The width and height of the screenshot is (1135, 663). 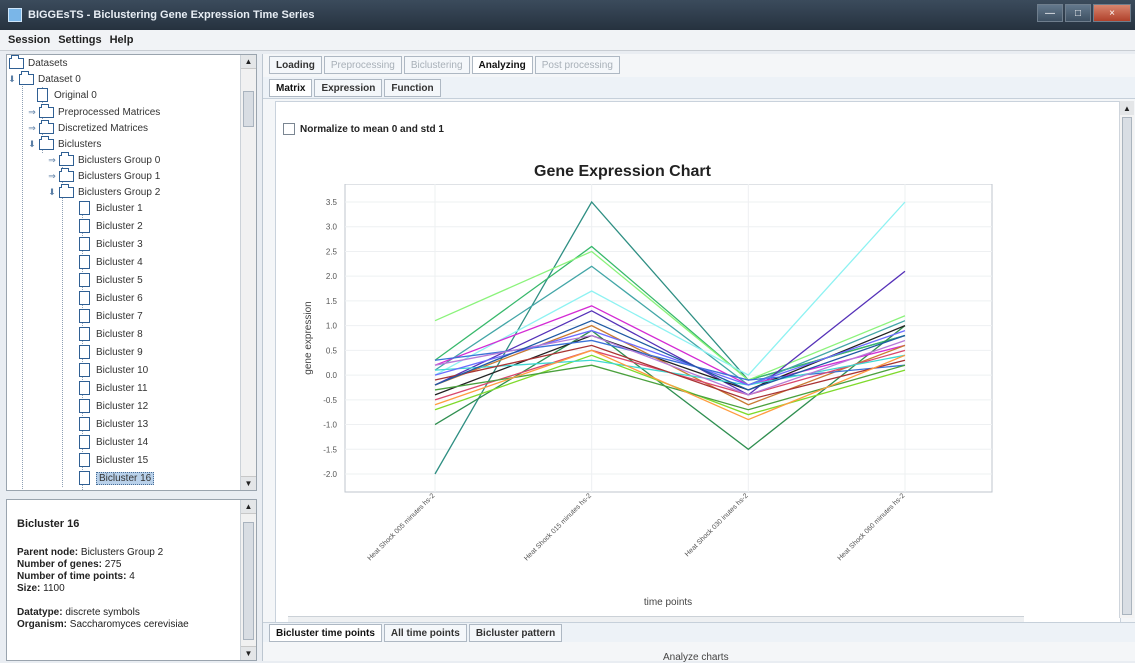 What do you see at coordinates (332, 227) in the screenshot?
I see `y-tick-label: 3.0` at bounding box center [332, 227].